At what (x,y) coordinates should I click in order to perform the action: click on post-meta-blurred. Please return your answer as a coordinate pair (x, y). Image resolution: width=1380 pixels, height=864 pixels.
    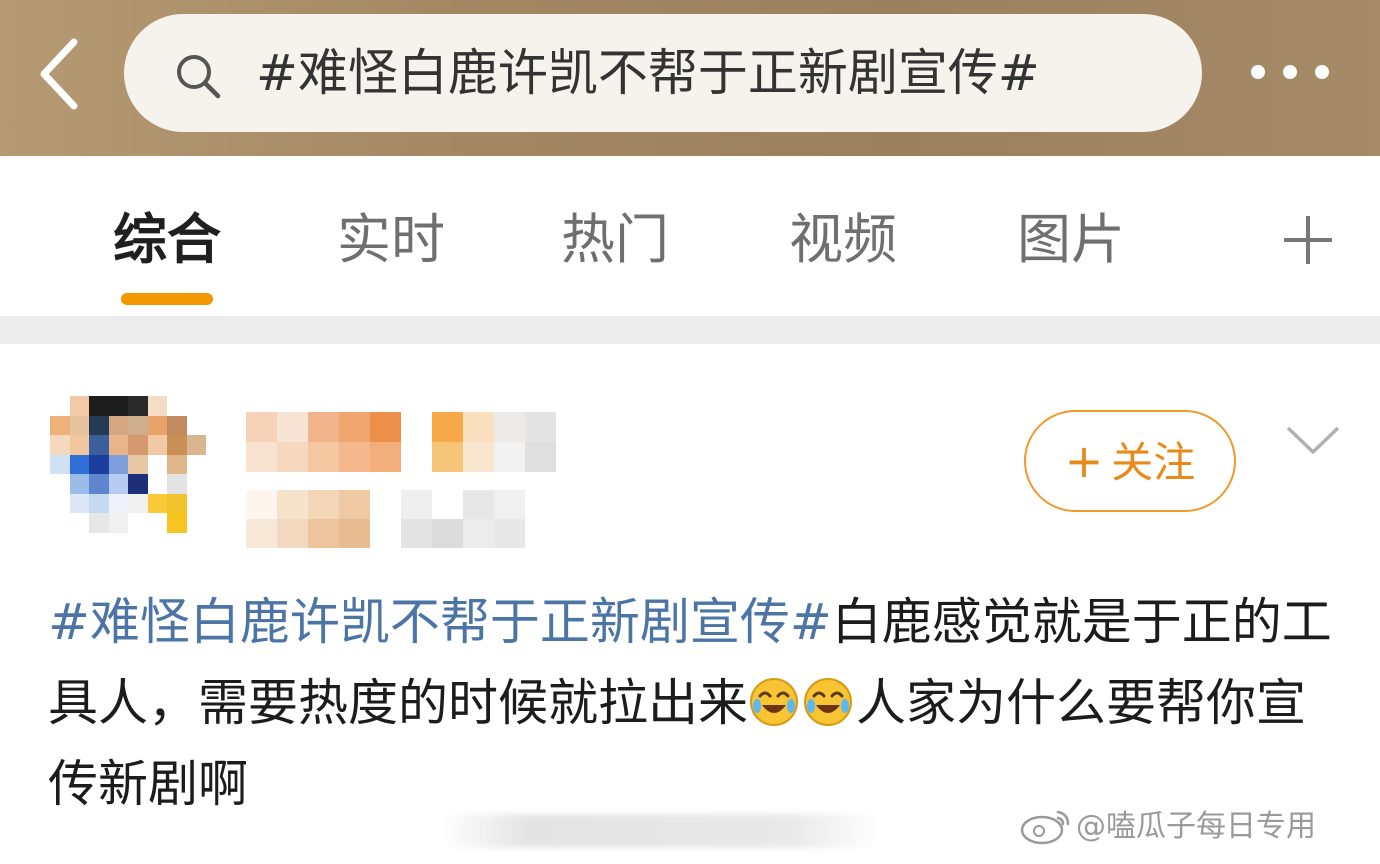
    Looking at the image, I should click on (401, 519).